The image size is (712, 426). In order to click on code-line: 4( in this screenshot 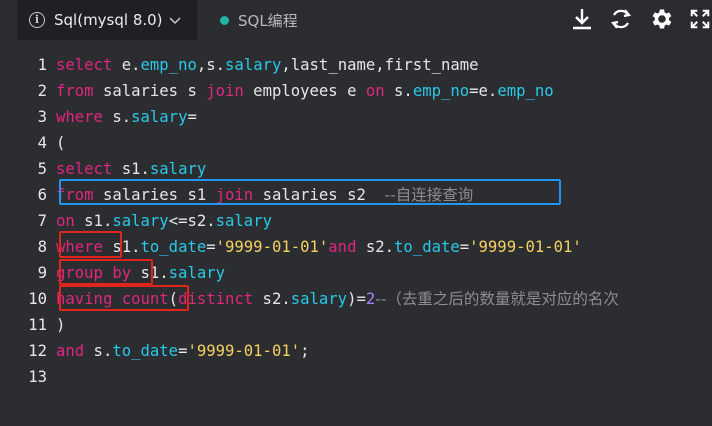, I will do `click(33, 143)`.